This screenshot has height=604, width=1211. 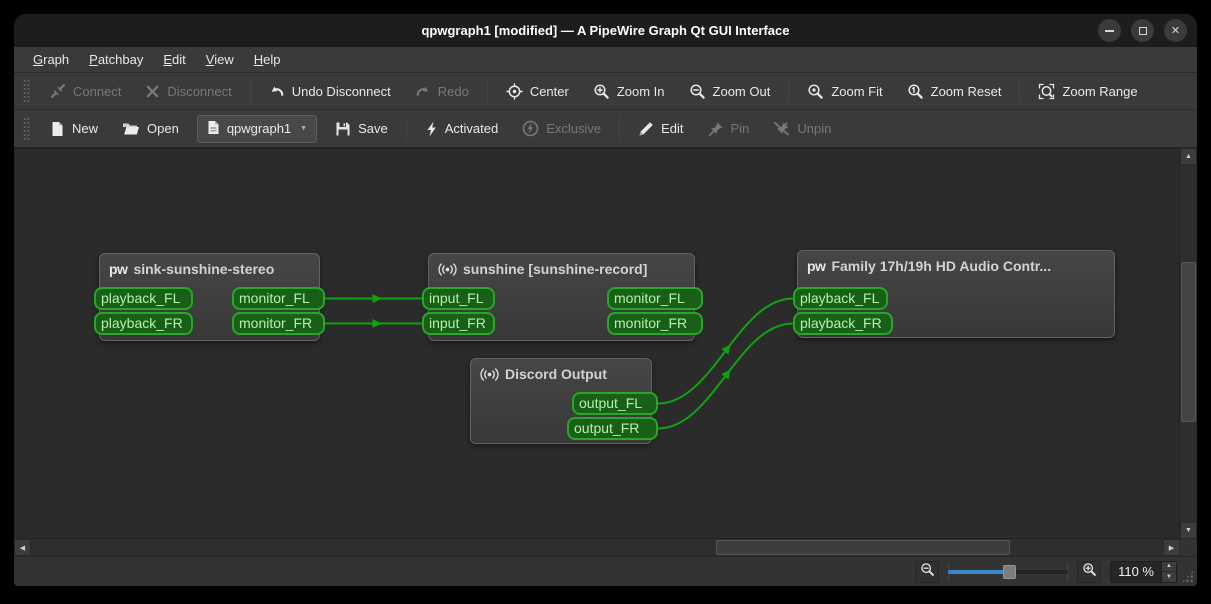 I want to click on node-header: Discord Output, so click(x=561, y=374).